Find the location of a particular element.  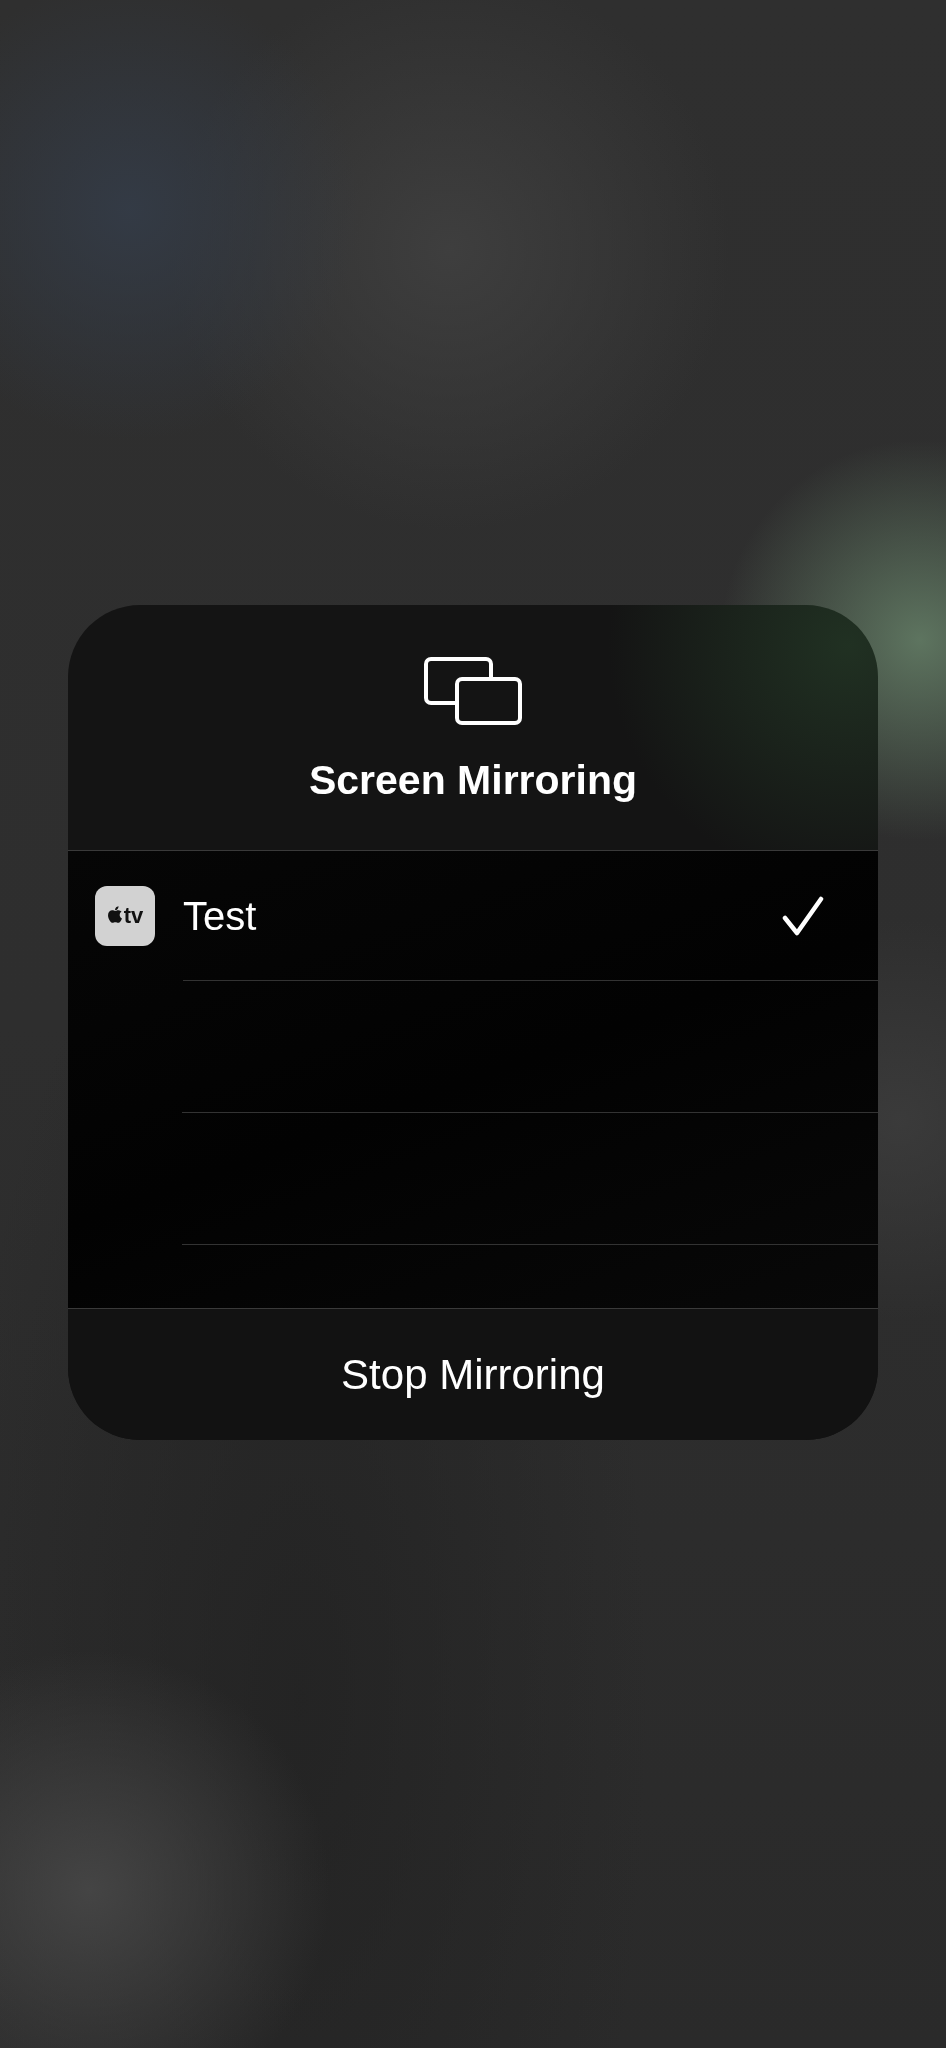

overlapping-screens-icon is located at coordinates (473, 691).